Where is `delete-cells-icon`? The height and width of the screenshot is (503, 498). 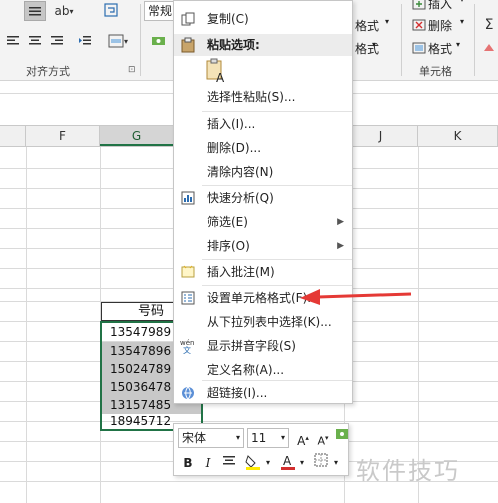 delete-cells-icon is located at coordinates (419, 25).